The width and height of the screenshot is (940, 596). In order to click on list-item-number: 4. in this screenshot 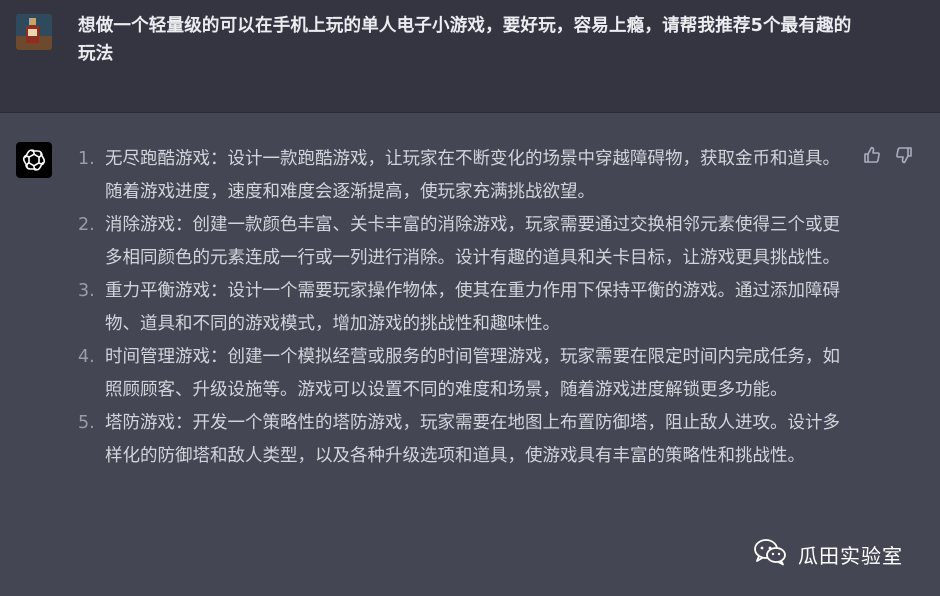, I will do `click(86, 357)`.